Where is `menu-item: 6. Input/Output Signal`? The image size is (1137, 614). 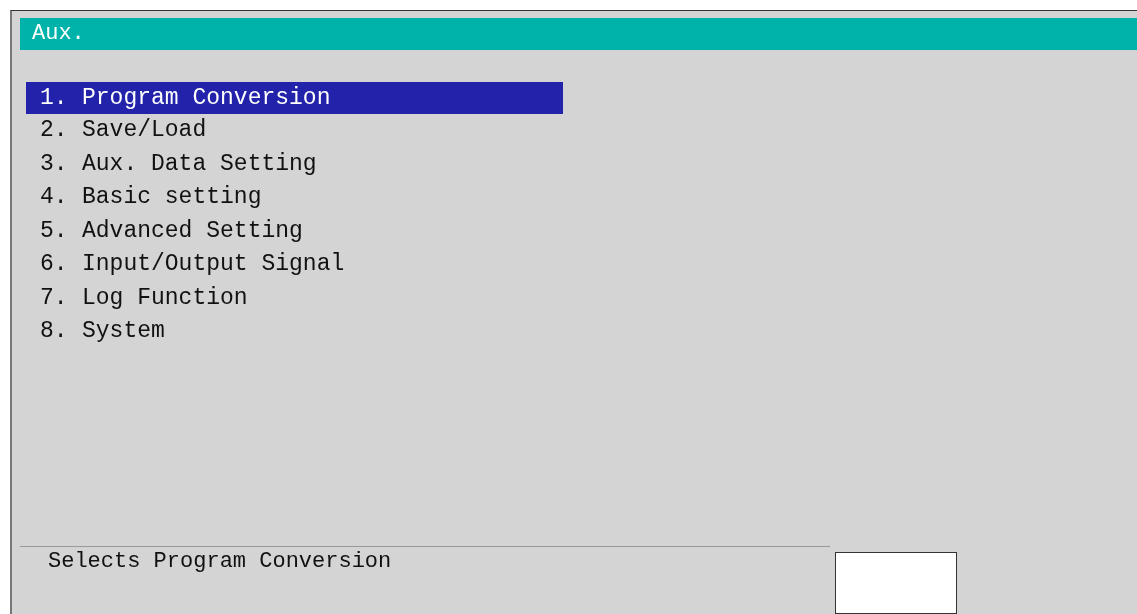
menu-item: 6. Input/Output Signal is located at coordinates (294, 265).